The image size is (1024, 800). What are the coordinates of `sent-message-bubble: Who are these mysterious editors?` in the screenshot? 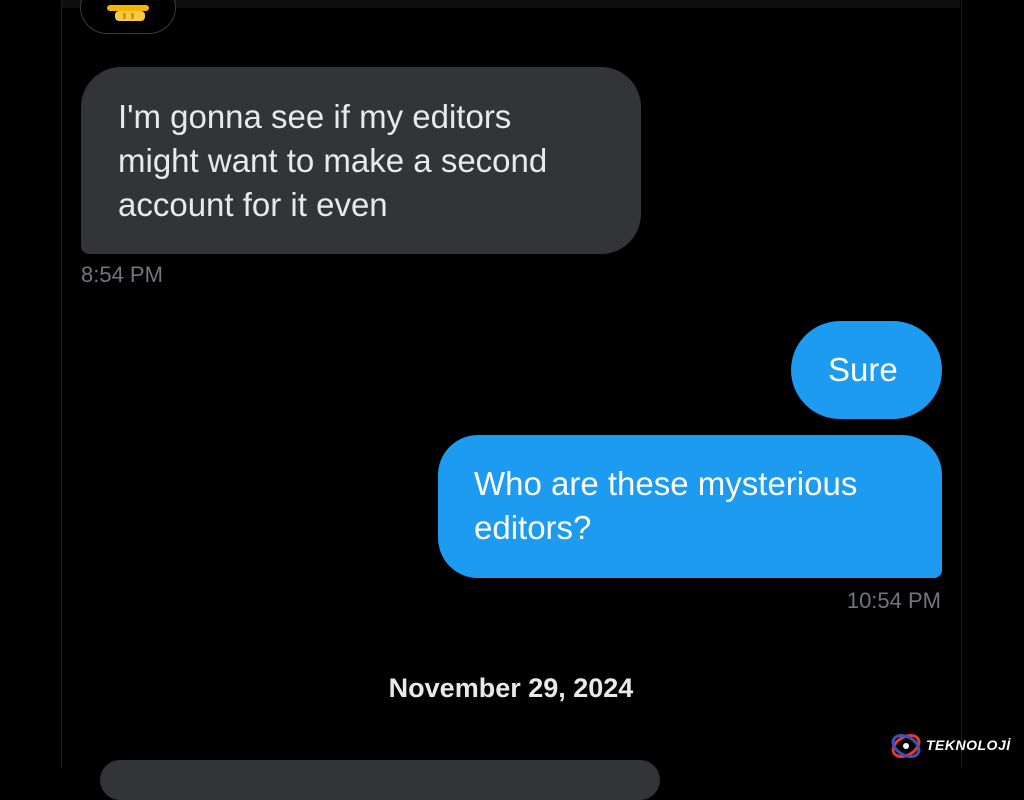 It's located at (690, 506).